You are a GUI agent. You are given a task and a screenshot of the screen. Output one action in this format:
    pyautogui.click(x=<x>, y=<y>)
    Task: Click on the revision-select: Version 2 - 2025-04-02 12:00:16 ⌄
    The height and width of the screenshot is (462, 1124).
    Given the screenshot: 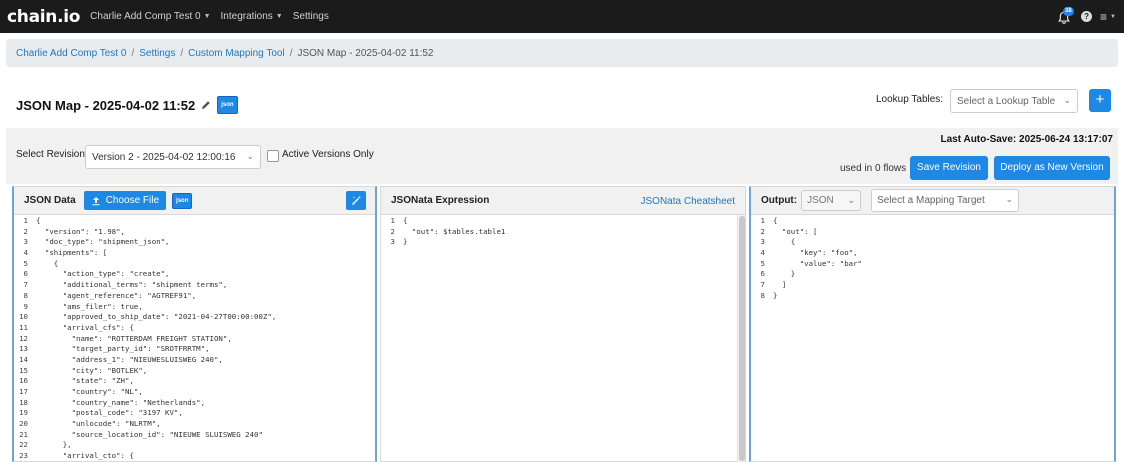 What is the action you would take?
    pyautogui.click(x=173, y=157)
    